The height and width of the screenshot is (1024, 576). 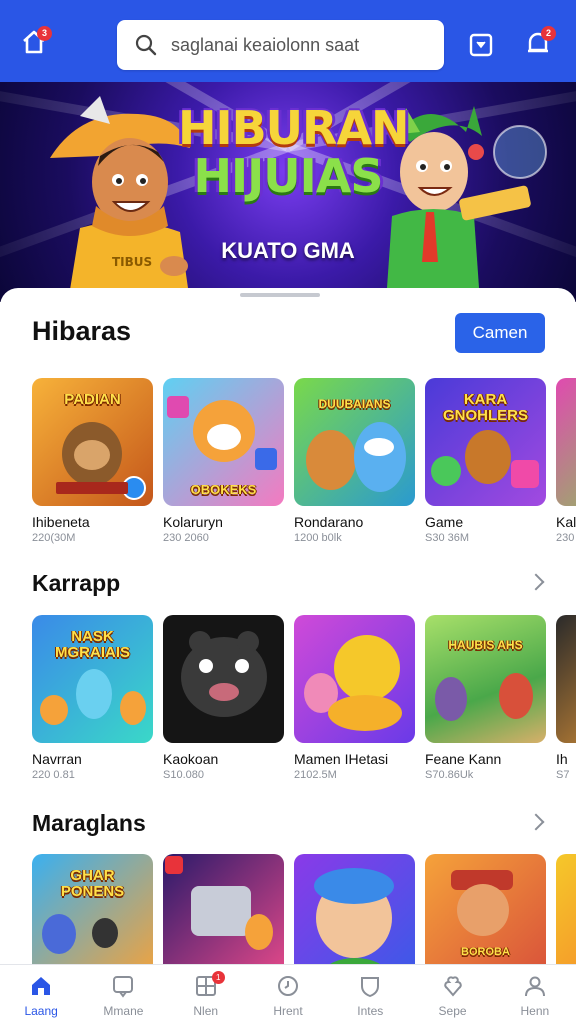 I want to click on nav-item-shield: Intes, so click(x=370, y=994).